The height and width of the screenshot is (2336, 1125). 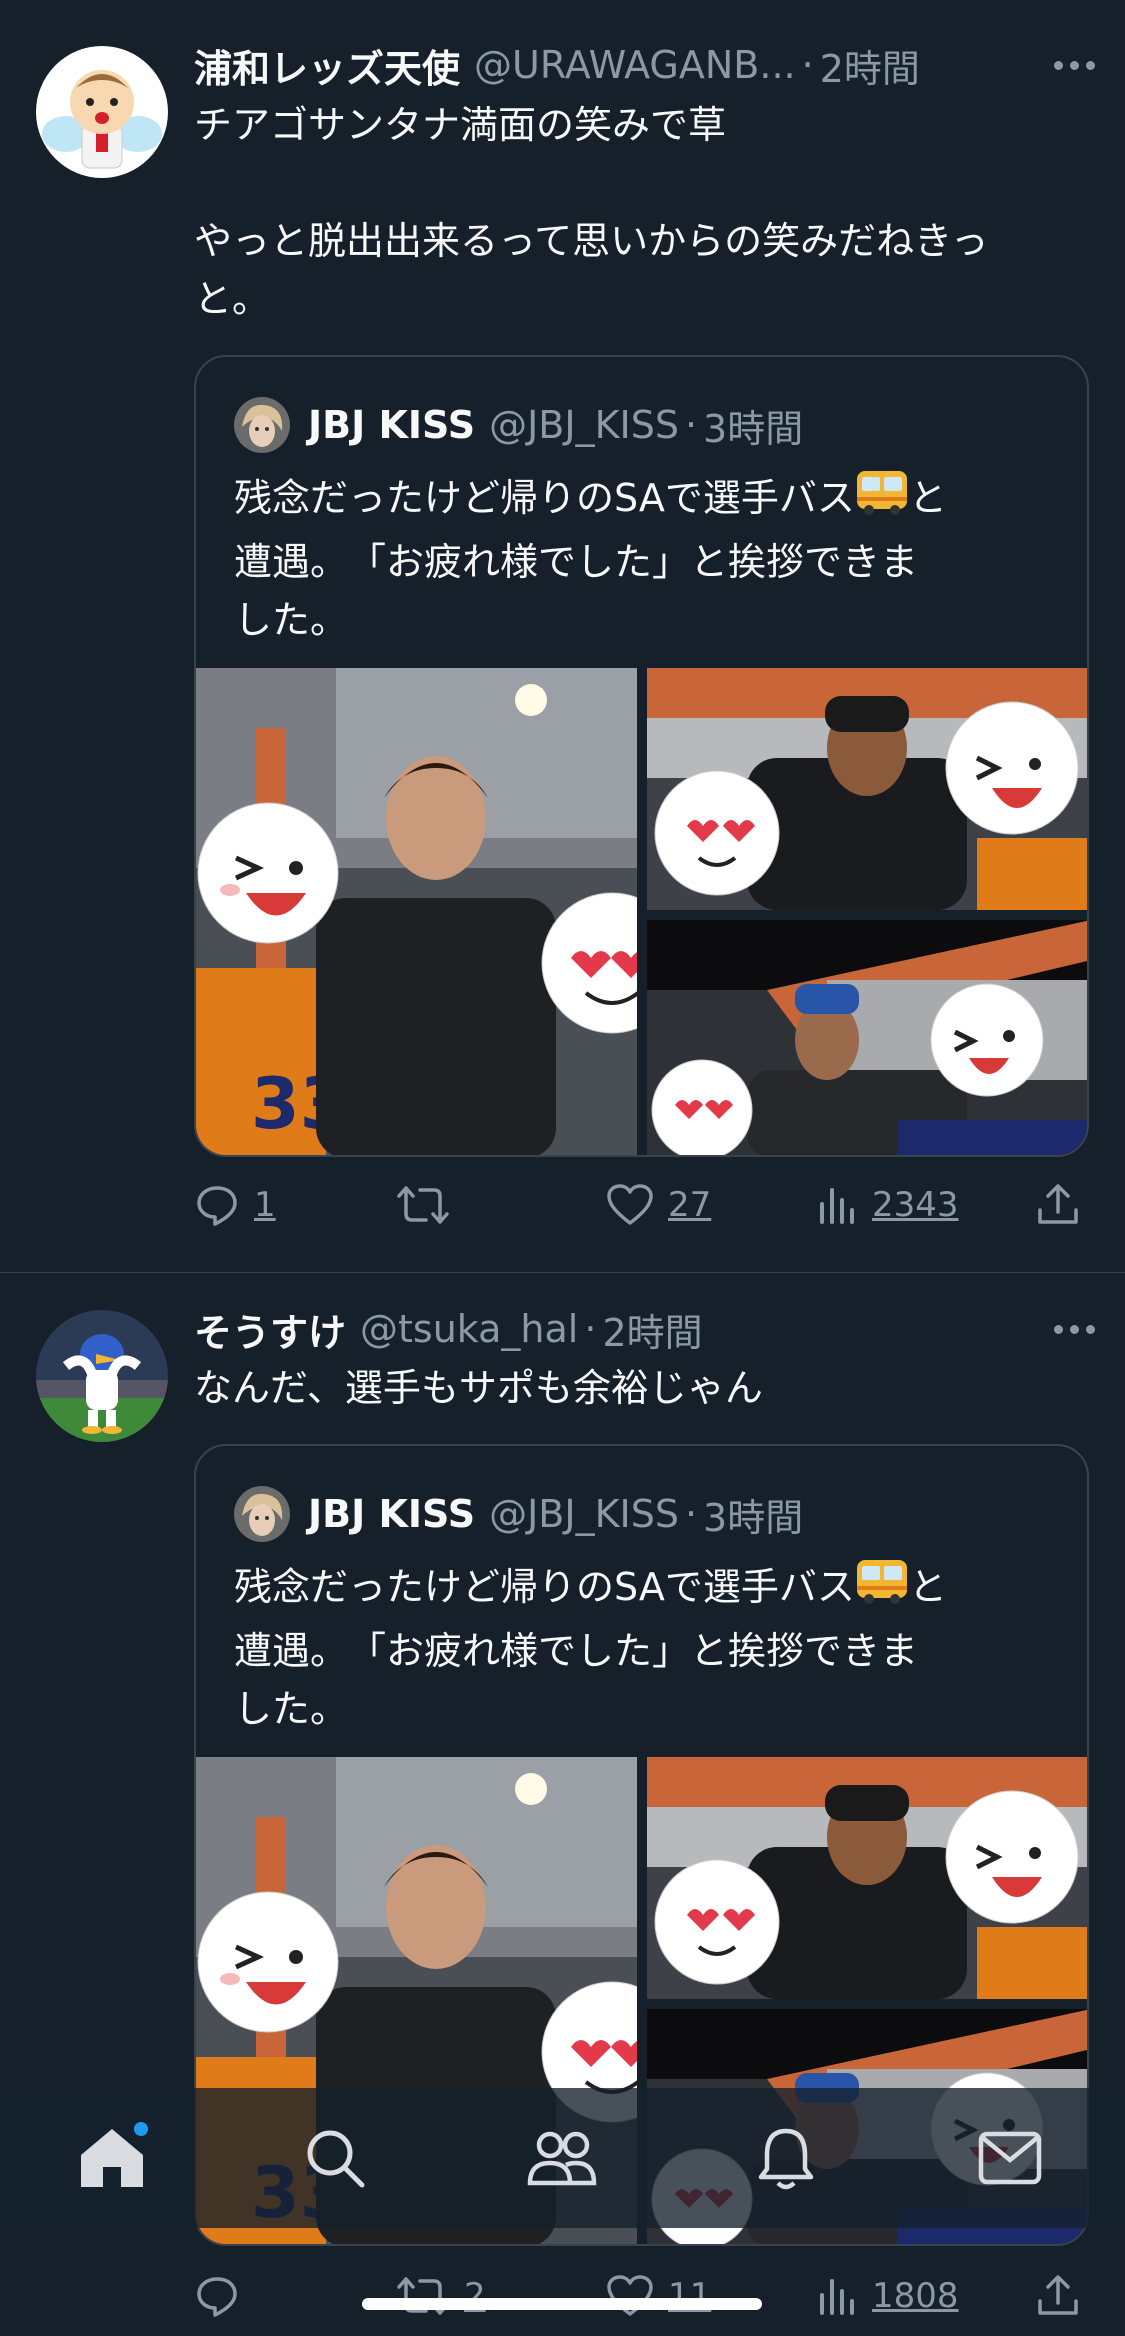 I want to click on nav-home, so click(x=112, y=2158).